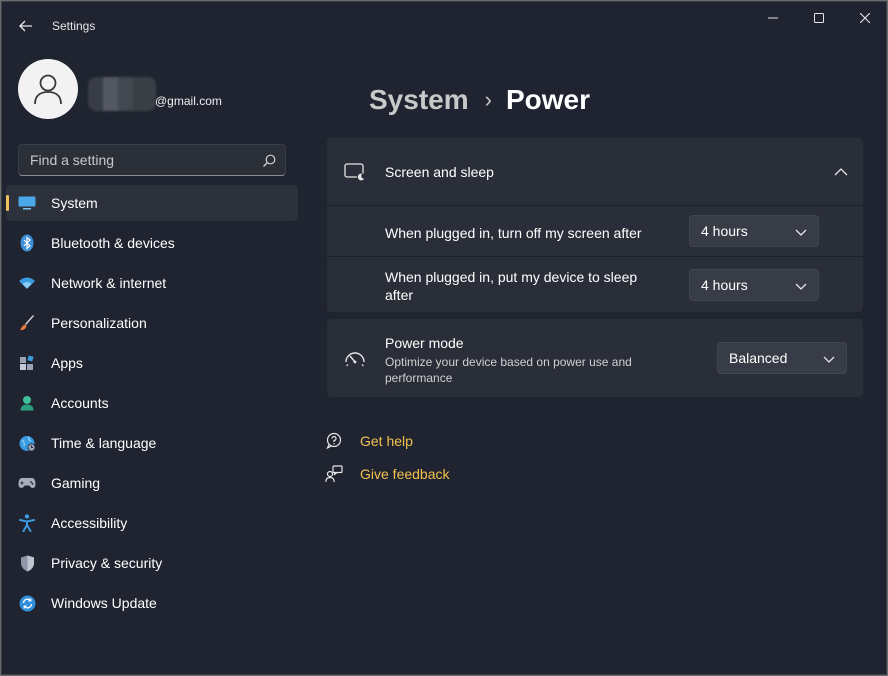 The height and width of the screenshot is (676, 888). I want to click on screen-sleep-title: Screen and sleep, so click(439, 172).